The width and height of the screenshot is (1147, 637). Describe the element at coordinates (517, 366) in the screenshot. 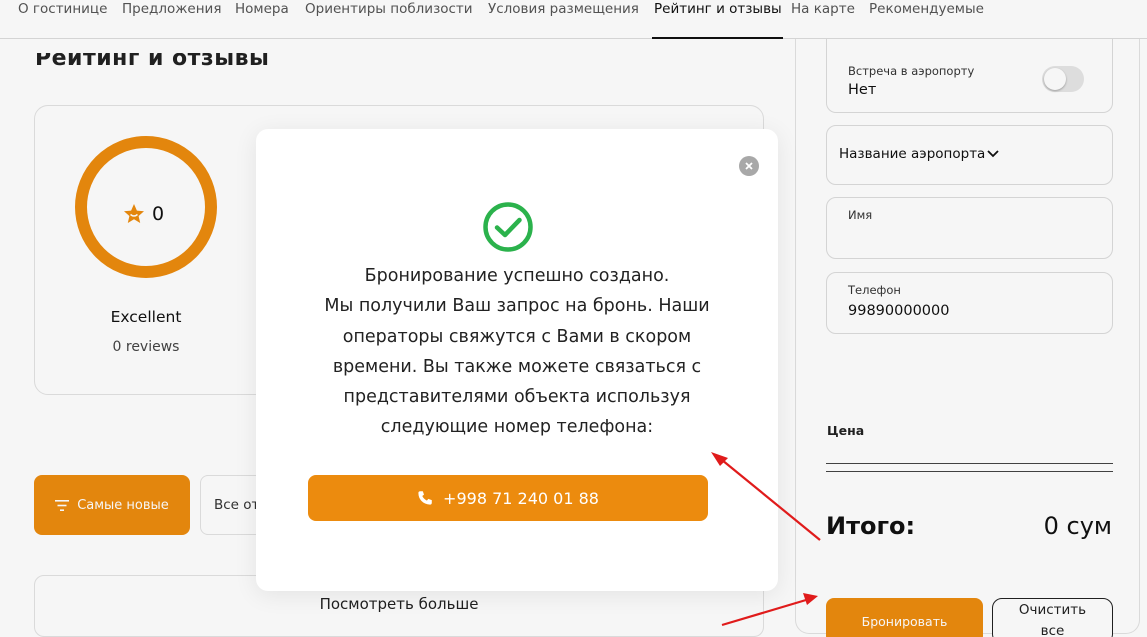

I see `message-line: времени. Вы также можете связаться с` at that location.